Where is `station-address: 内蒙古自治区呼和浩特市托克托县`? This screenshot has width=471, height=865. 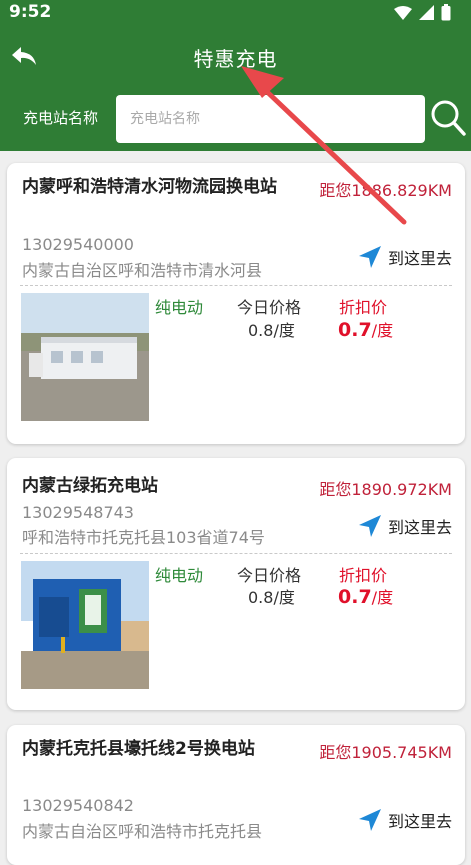 station-address: 内蒙古自治区呼和浩特市托克托县 is located at coordinates (142, 831).